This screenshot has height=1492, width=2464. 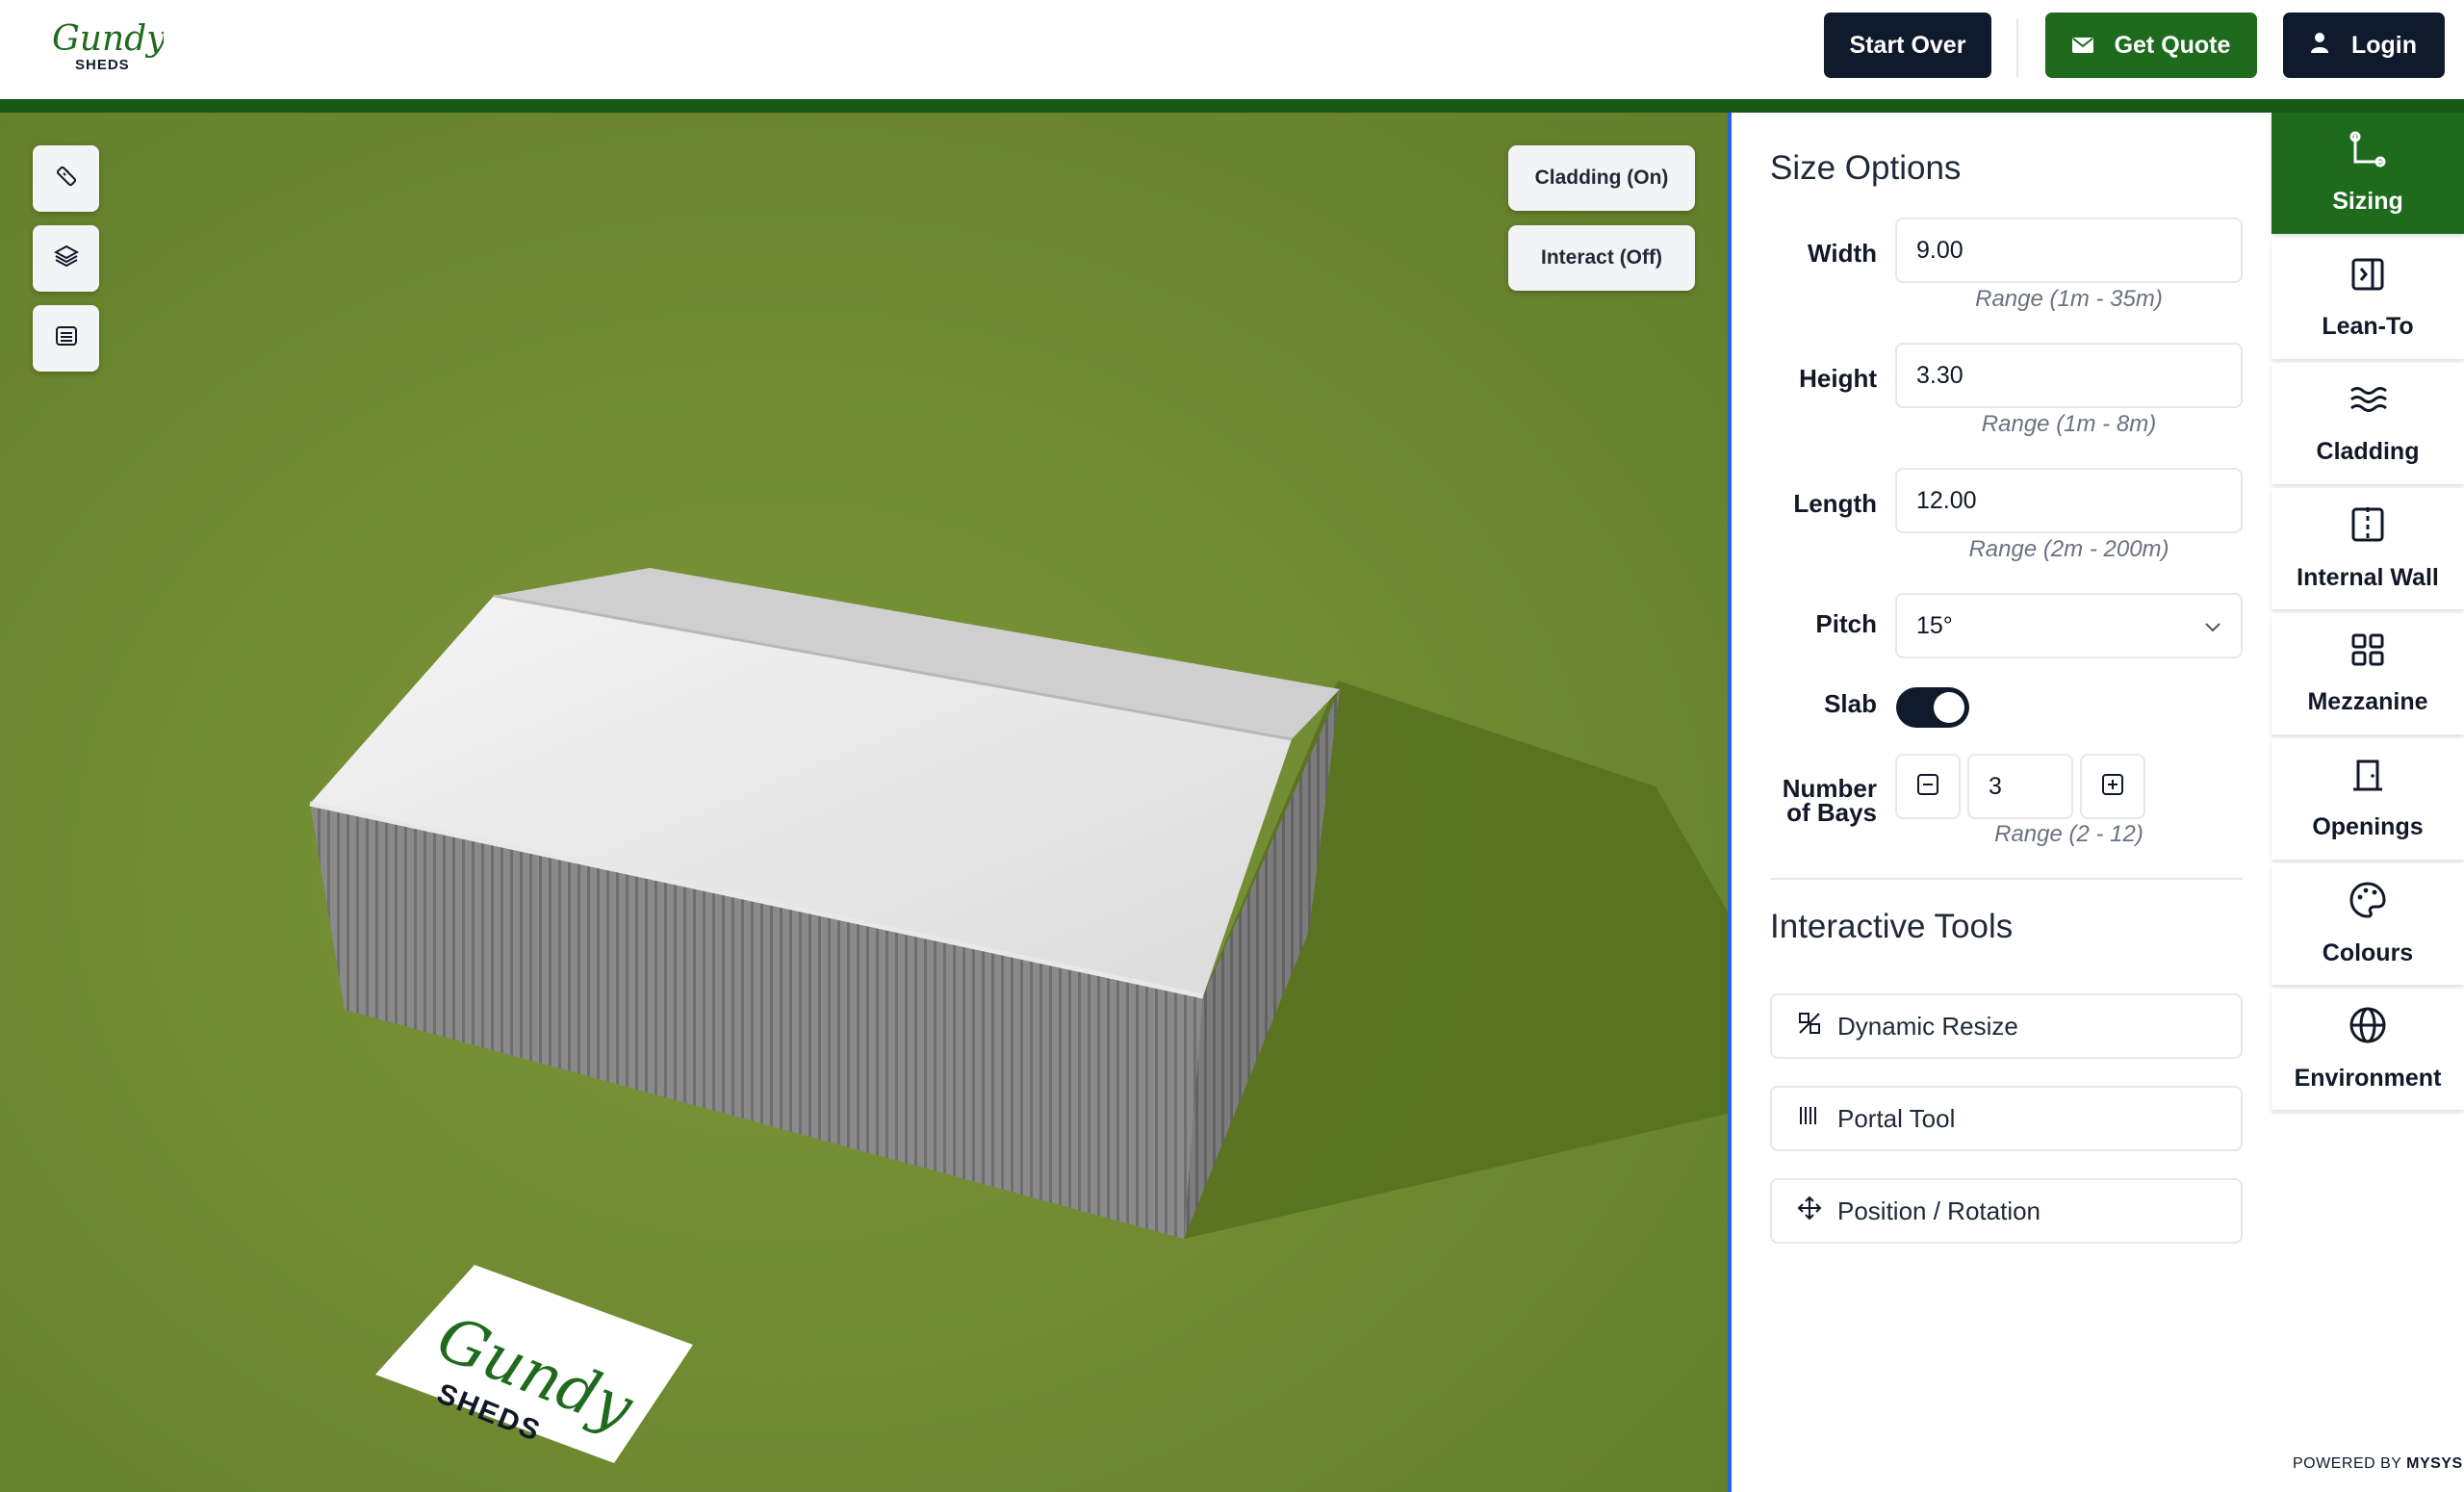 I want to click on rail-label-sizing: Sizing, so click(x=2367, y=201).